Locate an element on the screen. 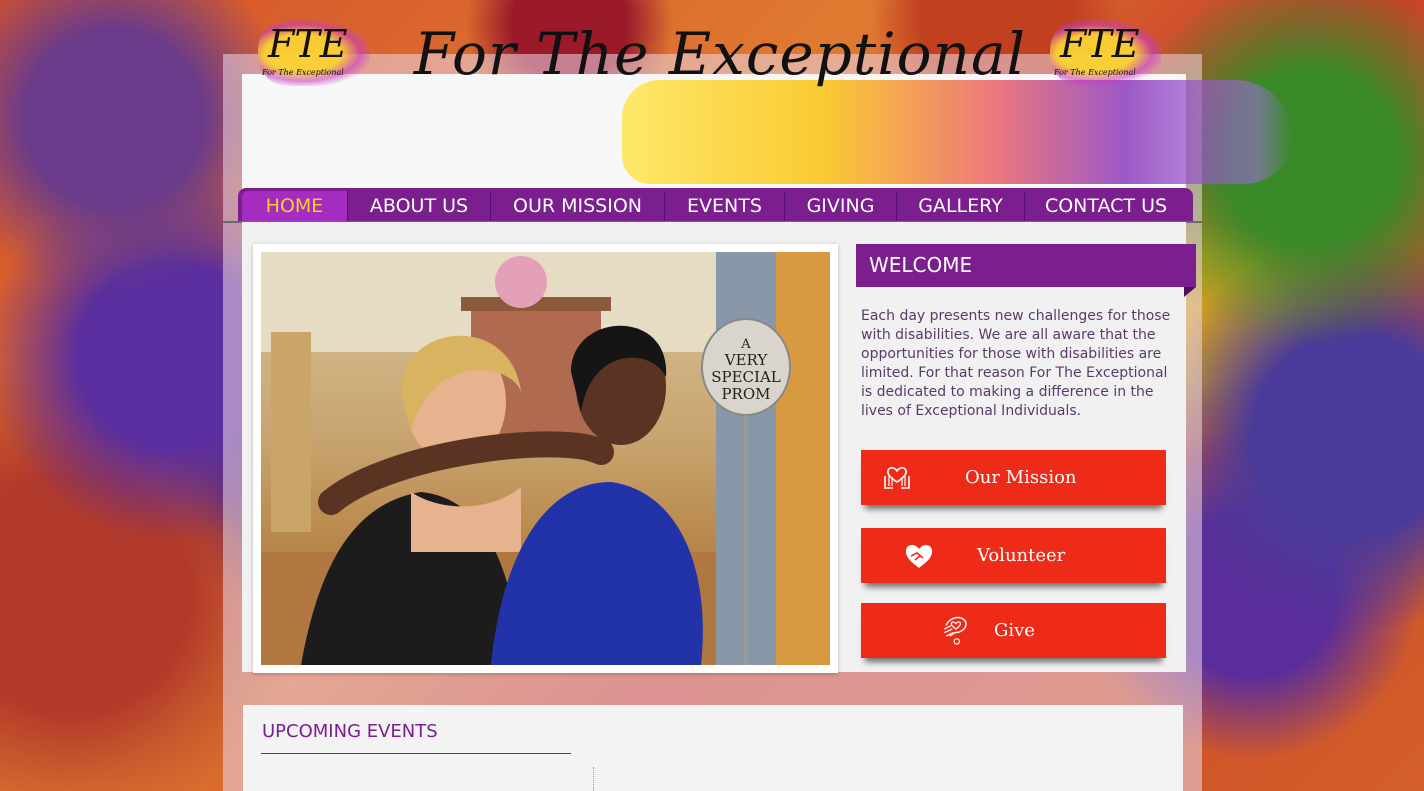  upcoming-events-underline is located at coordinates (416, 753).